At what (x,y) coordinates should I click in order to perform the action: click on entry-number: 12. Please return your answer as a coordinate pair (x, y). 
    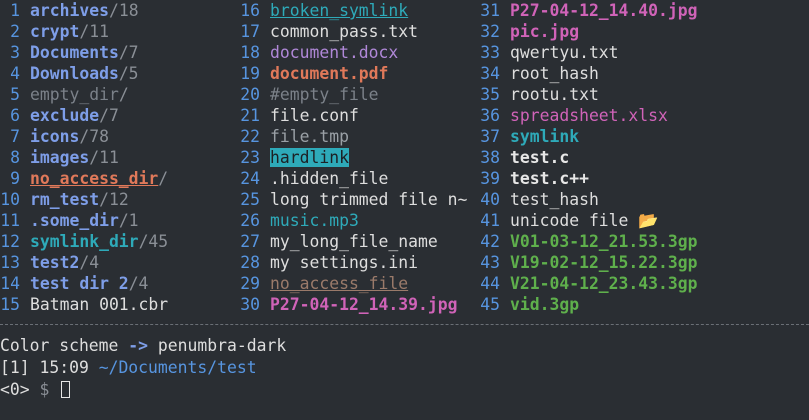
    Looking at the image, I should click on (10, 241).